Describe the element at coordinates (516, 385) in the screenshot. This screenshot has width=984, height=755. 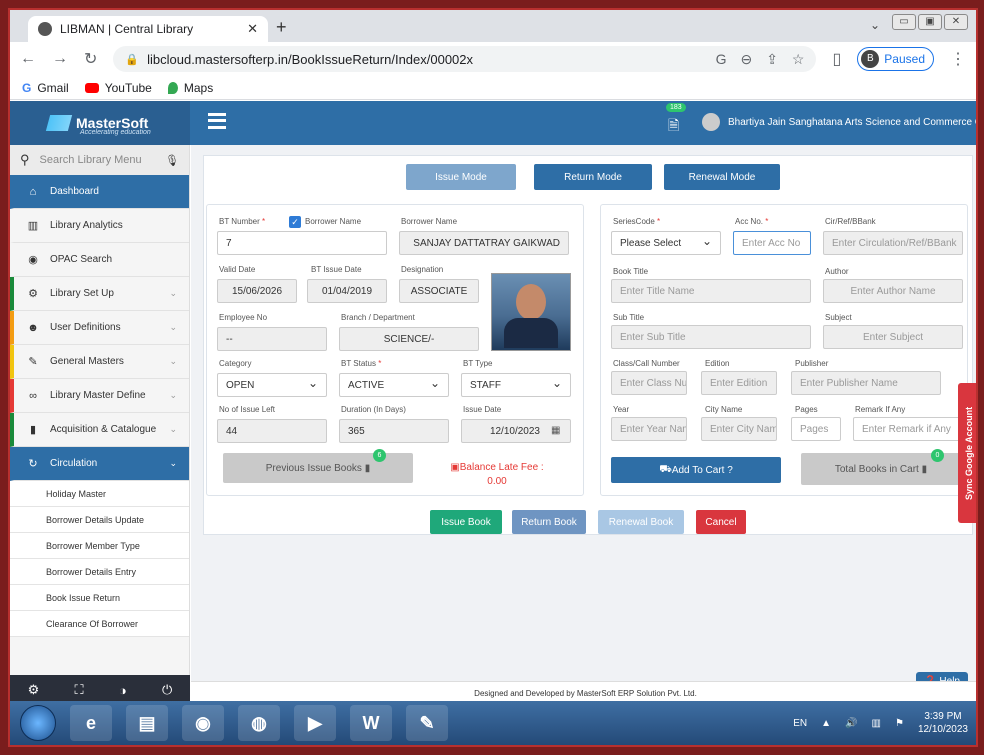
I see `bt-type-select: STAFF` at that location.